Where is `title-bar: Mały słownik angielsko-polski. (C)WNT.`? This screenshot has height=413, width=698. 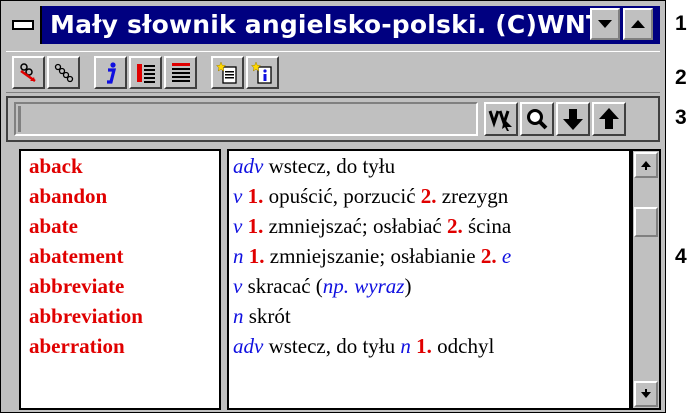 title-bar: Mały słownik angielsko-polski. (C)WNT. is located at coordinates (333, 25).